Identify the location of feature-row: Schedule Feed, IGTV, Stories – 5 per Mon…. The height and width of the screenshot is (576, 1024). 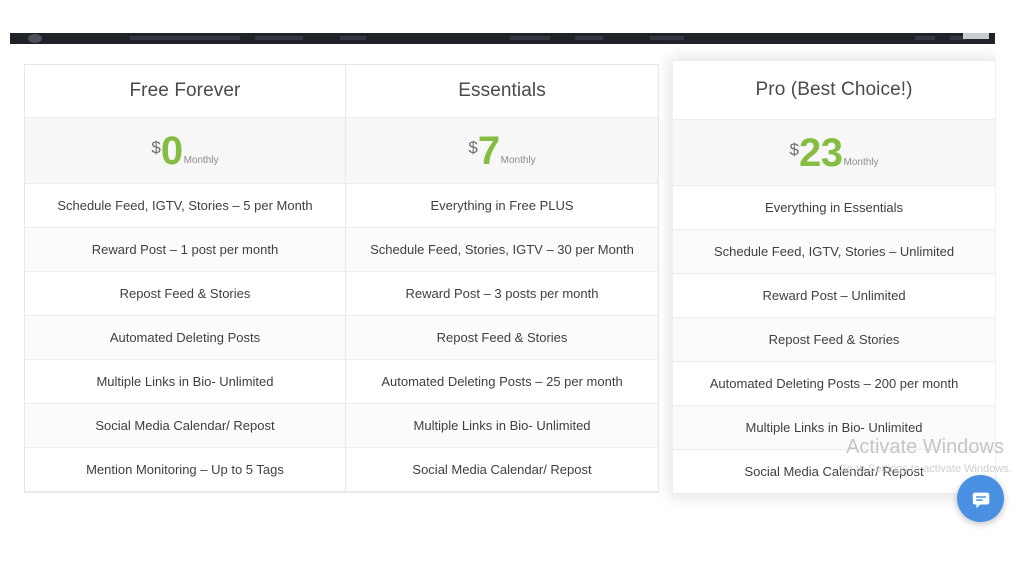
(185, 206).